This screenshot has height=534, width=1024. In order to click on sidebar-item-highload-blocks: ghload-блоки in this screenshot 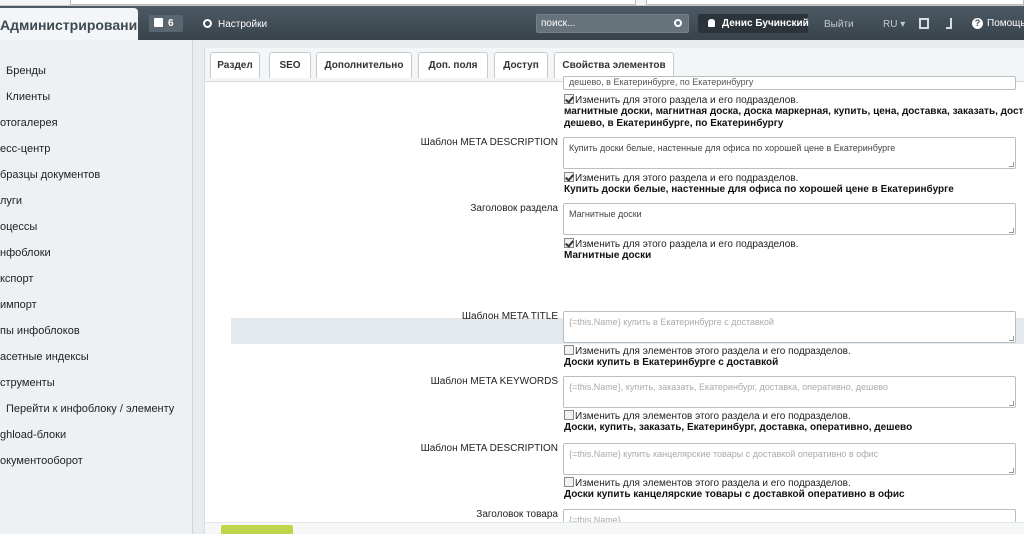, I will do `click(96, 435)`.